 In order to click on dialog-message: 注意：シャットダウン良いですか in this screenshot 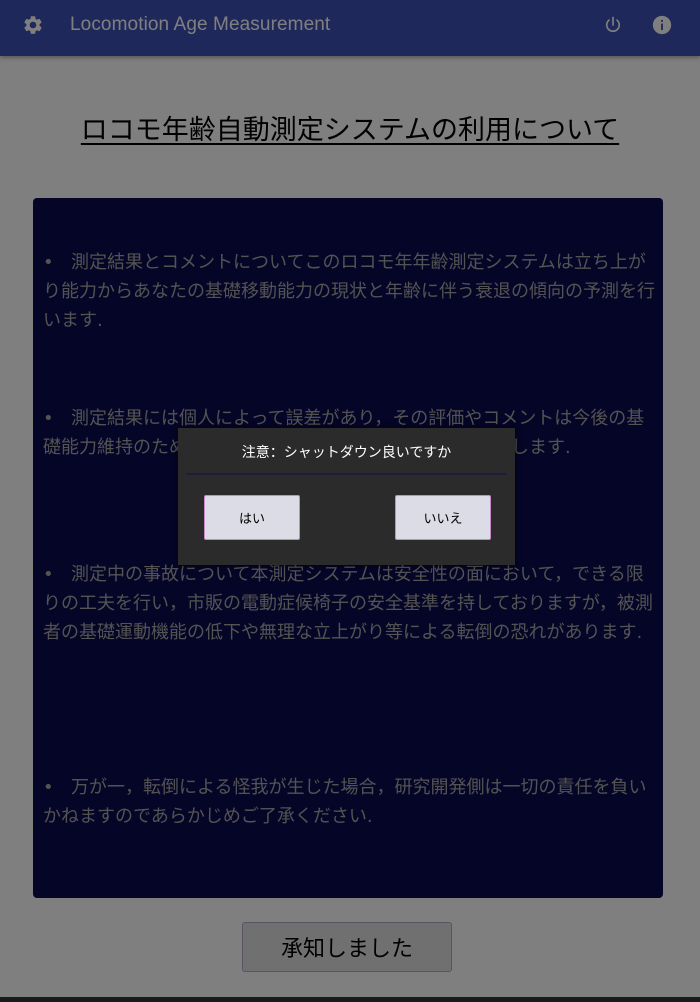, I will do `click(346, 453)`.